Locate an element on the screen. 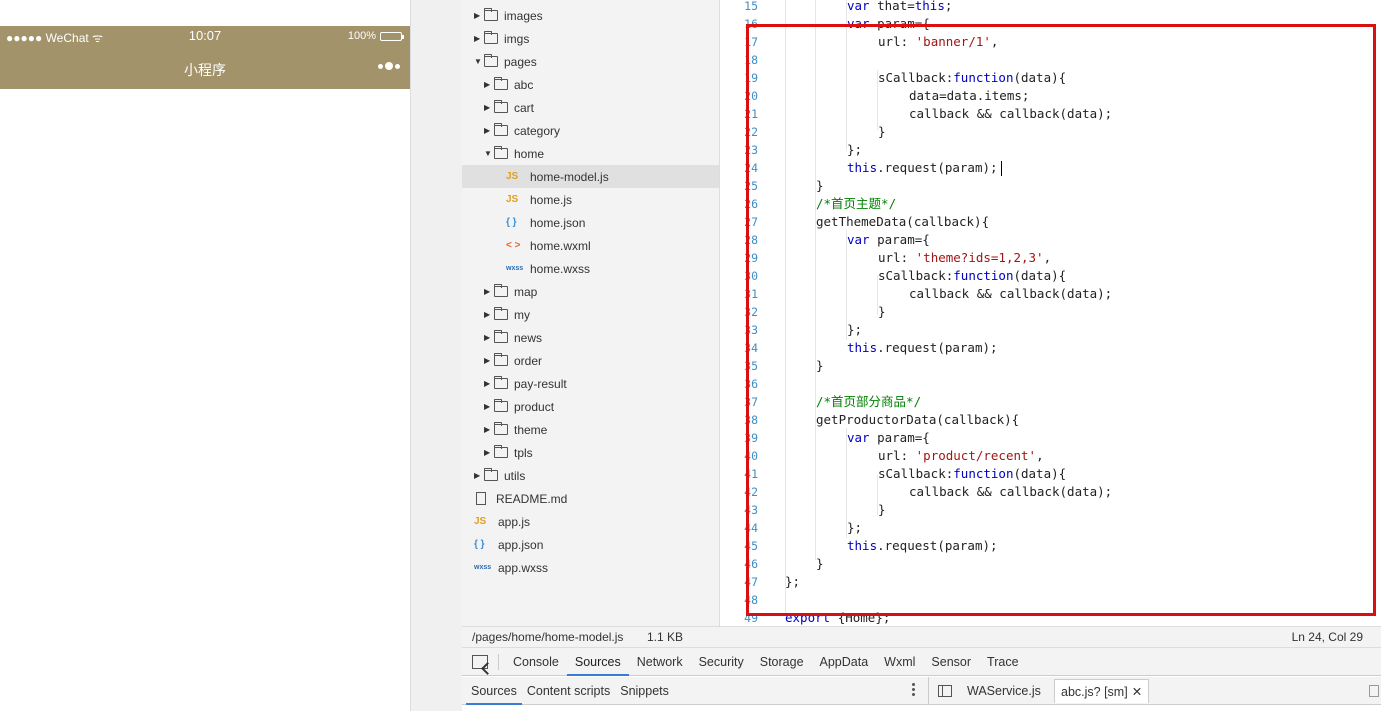 The width and height of the screenshot is (1381, 711). code-line: 18 is located at coordinates (1050, 60).